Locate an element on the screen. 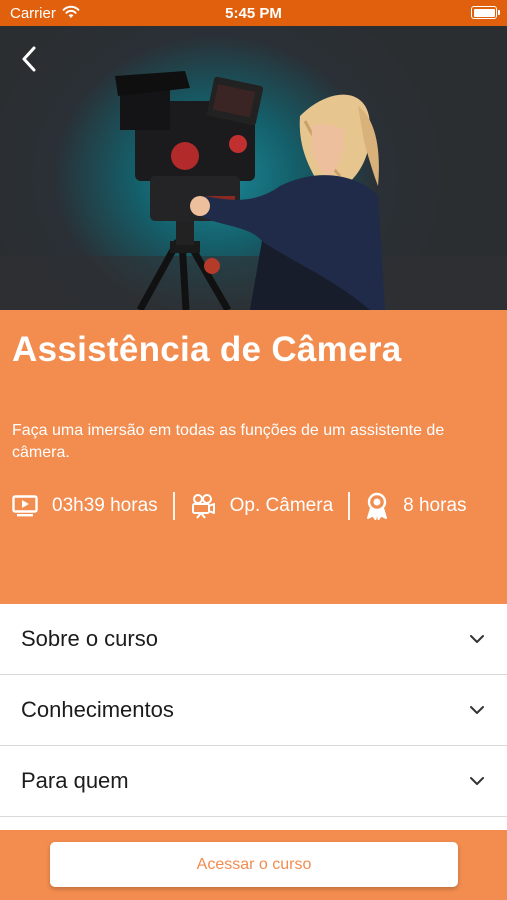 Image resolution: width=507 pixels, height=900 pixels. duration-meta: 03h39 horas is located at coordinates (85, 506).